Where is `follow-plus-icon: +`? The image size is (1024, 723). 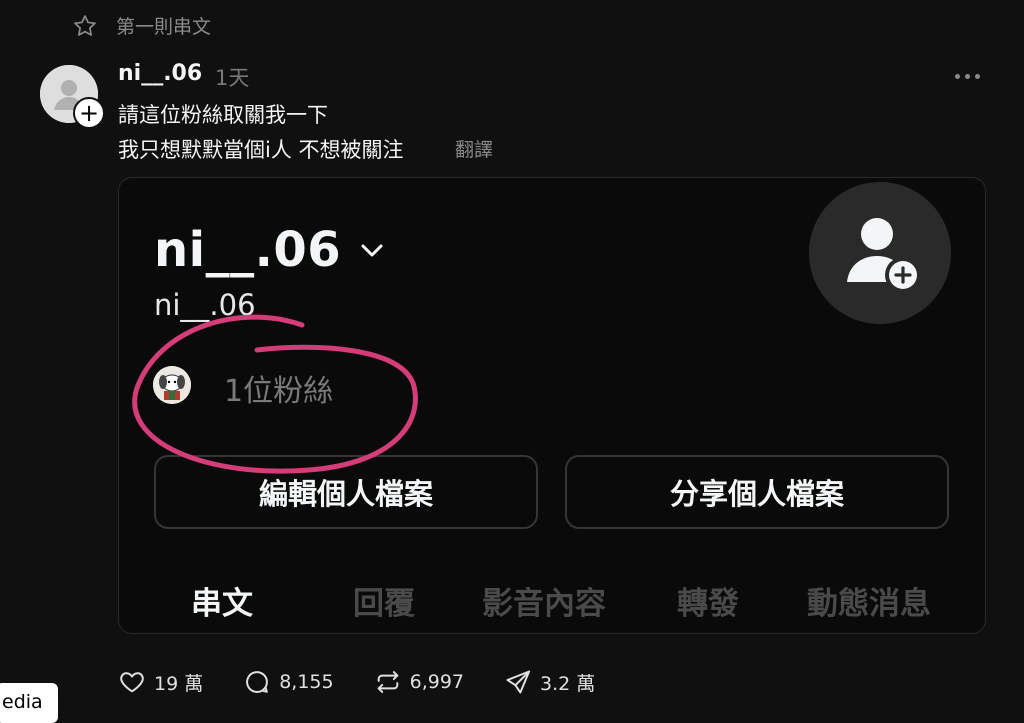 follow-plus-icon: + is located at coordinates (89, 113).